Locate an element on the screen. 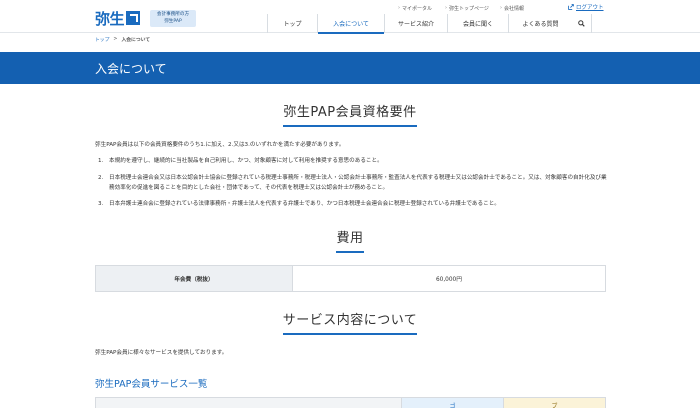 The width and height of the screenshot is (700, 408). services-table-header-col3: ブ is located at coordinates (554, 403).